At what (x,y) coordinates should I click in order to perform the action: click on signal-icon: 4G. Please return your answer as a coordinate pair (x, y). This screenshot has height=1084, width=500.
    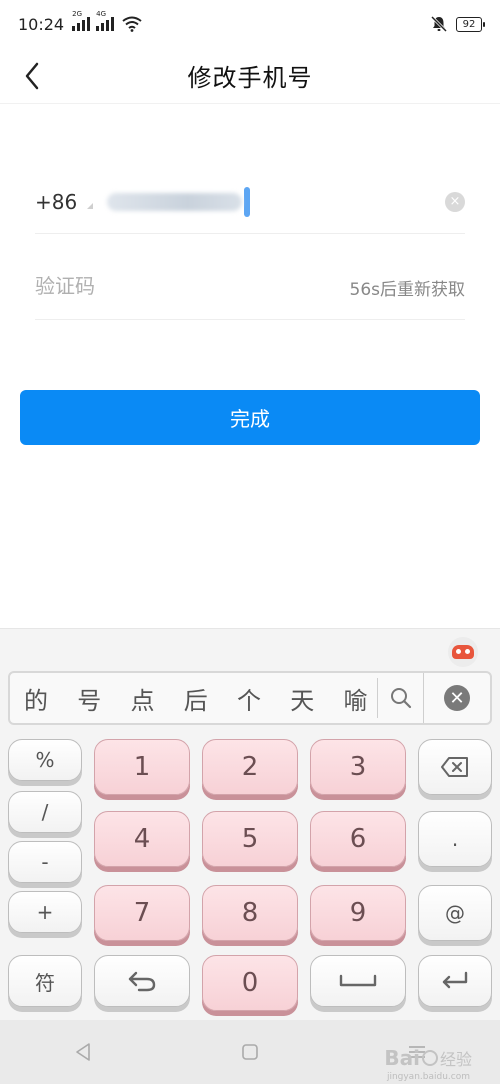
    Looking at the image, I should click on (105, 20).